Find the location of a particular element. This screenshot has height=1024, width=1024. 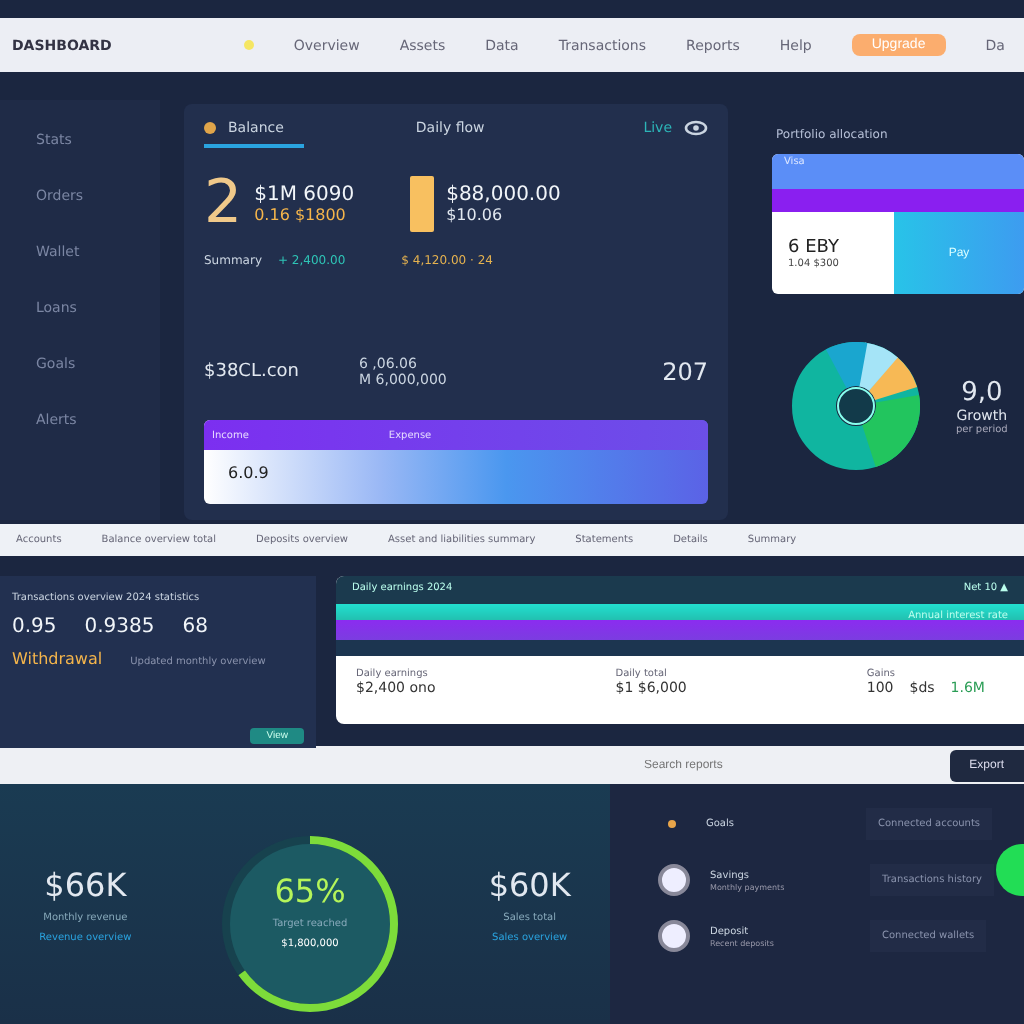

stat-value: $88,000.00 is located at coordinates (503, 194).